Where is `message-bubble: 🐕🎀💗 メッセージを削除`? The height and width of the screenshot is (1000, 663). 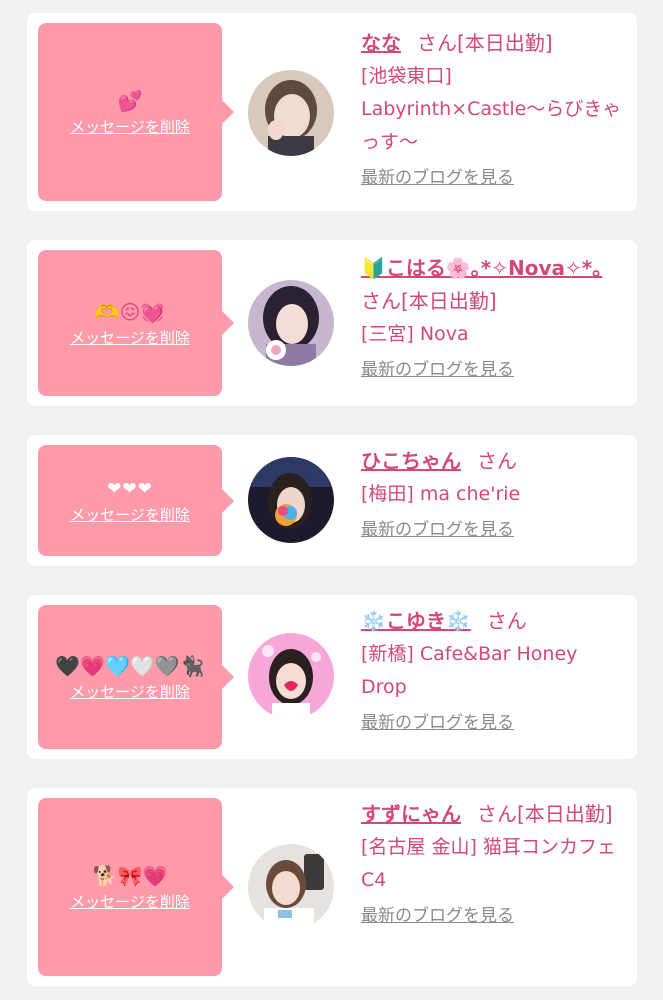 message-bubble: 🐕🎀💗 メッセージを削除 is located at coordinates (136, 887).